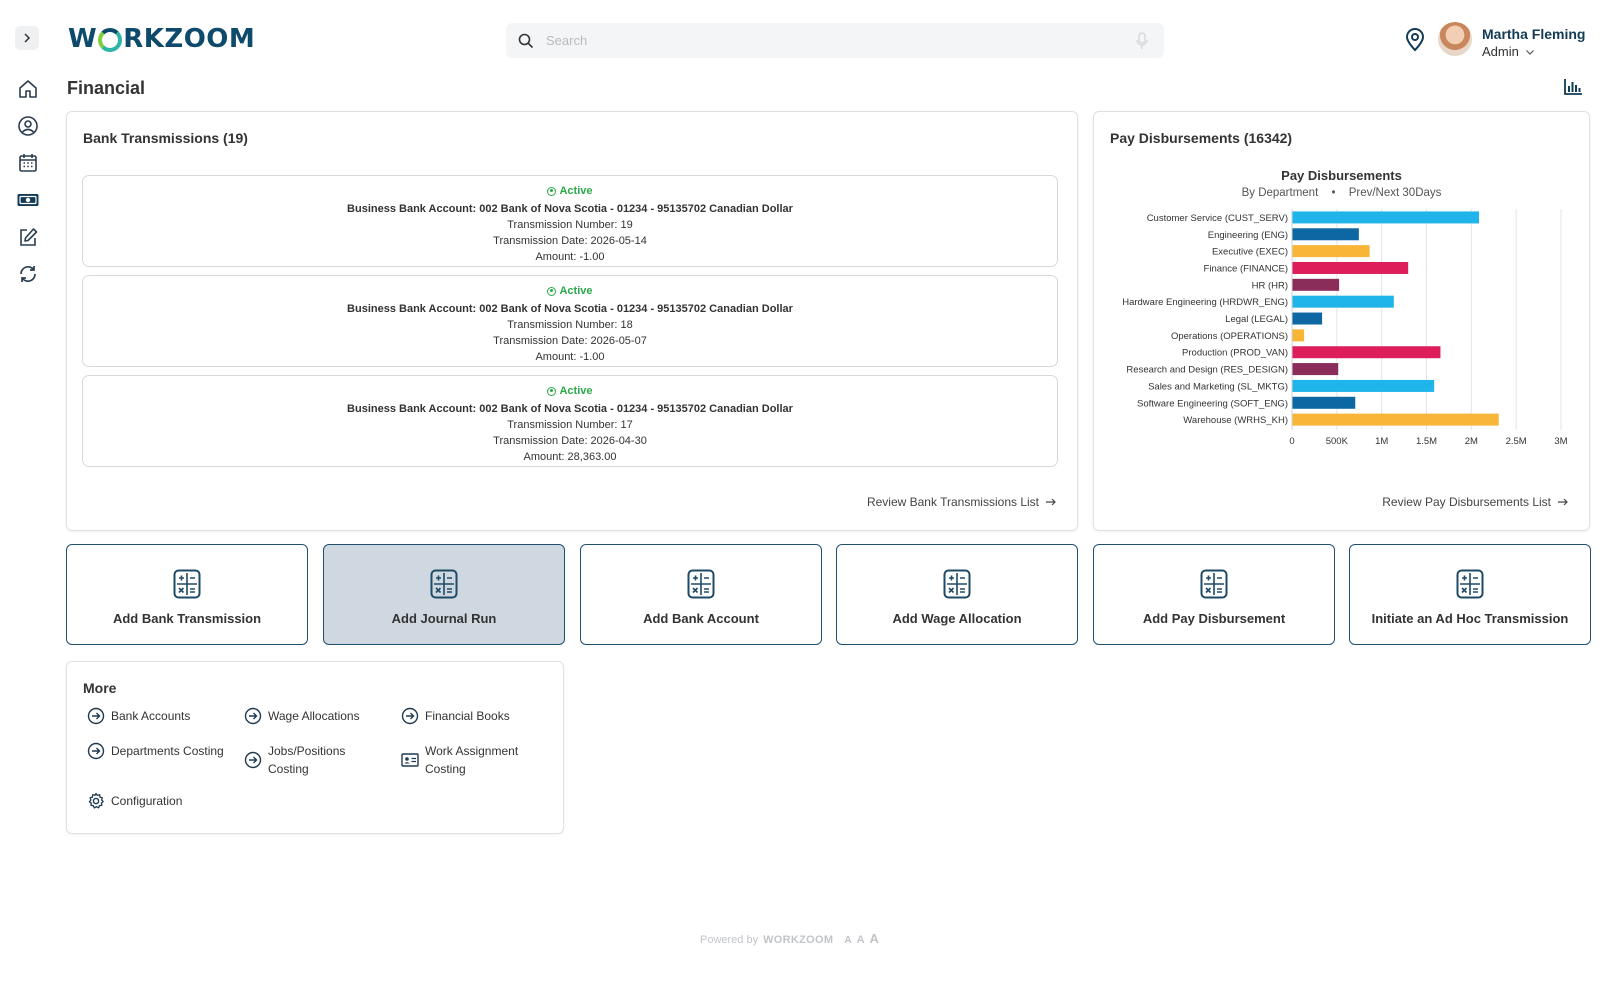  I want to click on avatar, so click(1455, 39).